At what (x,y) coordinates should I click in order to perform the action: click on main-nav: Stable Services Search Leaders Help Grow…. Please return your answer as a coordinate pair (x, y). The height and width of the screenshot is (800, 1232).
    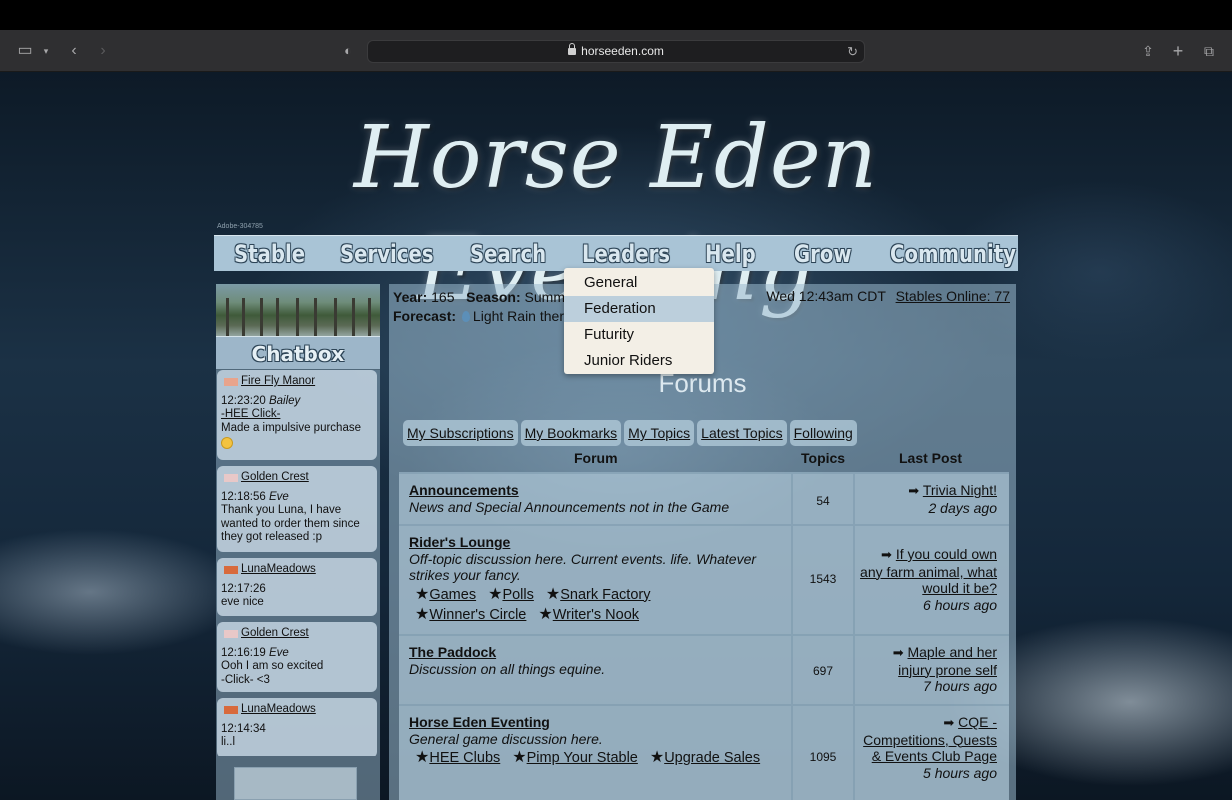
    Looking at the image, I should click on (616, 253).